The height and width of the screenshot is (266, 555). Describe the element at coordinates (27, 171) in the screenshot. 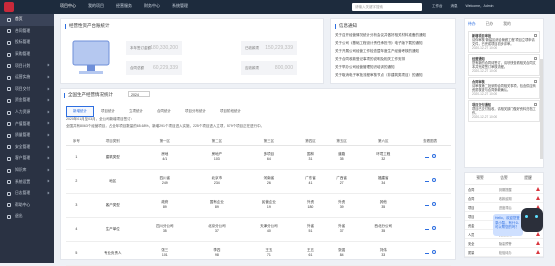

I see `sidebar-item: 知识库` at that location.